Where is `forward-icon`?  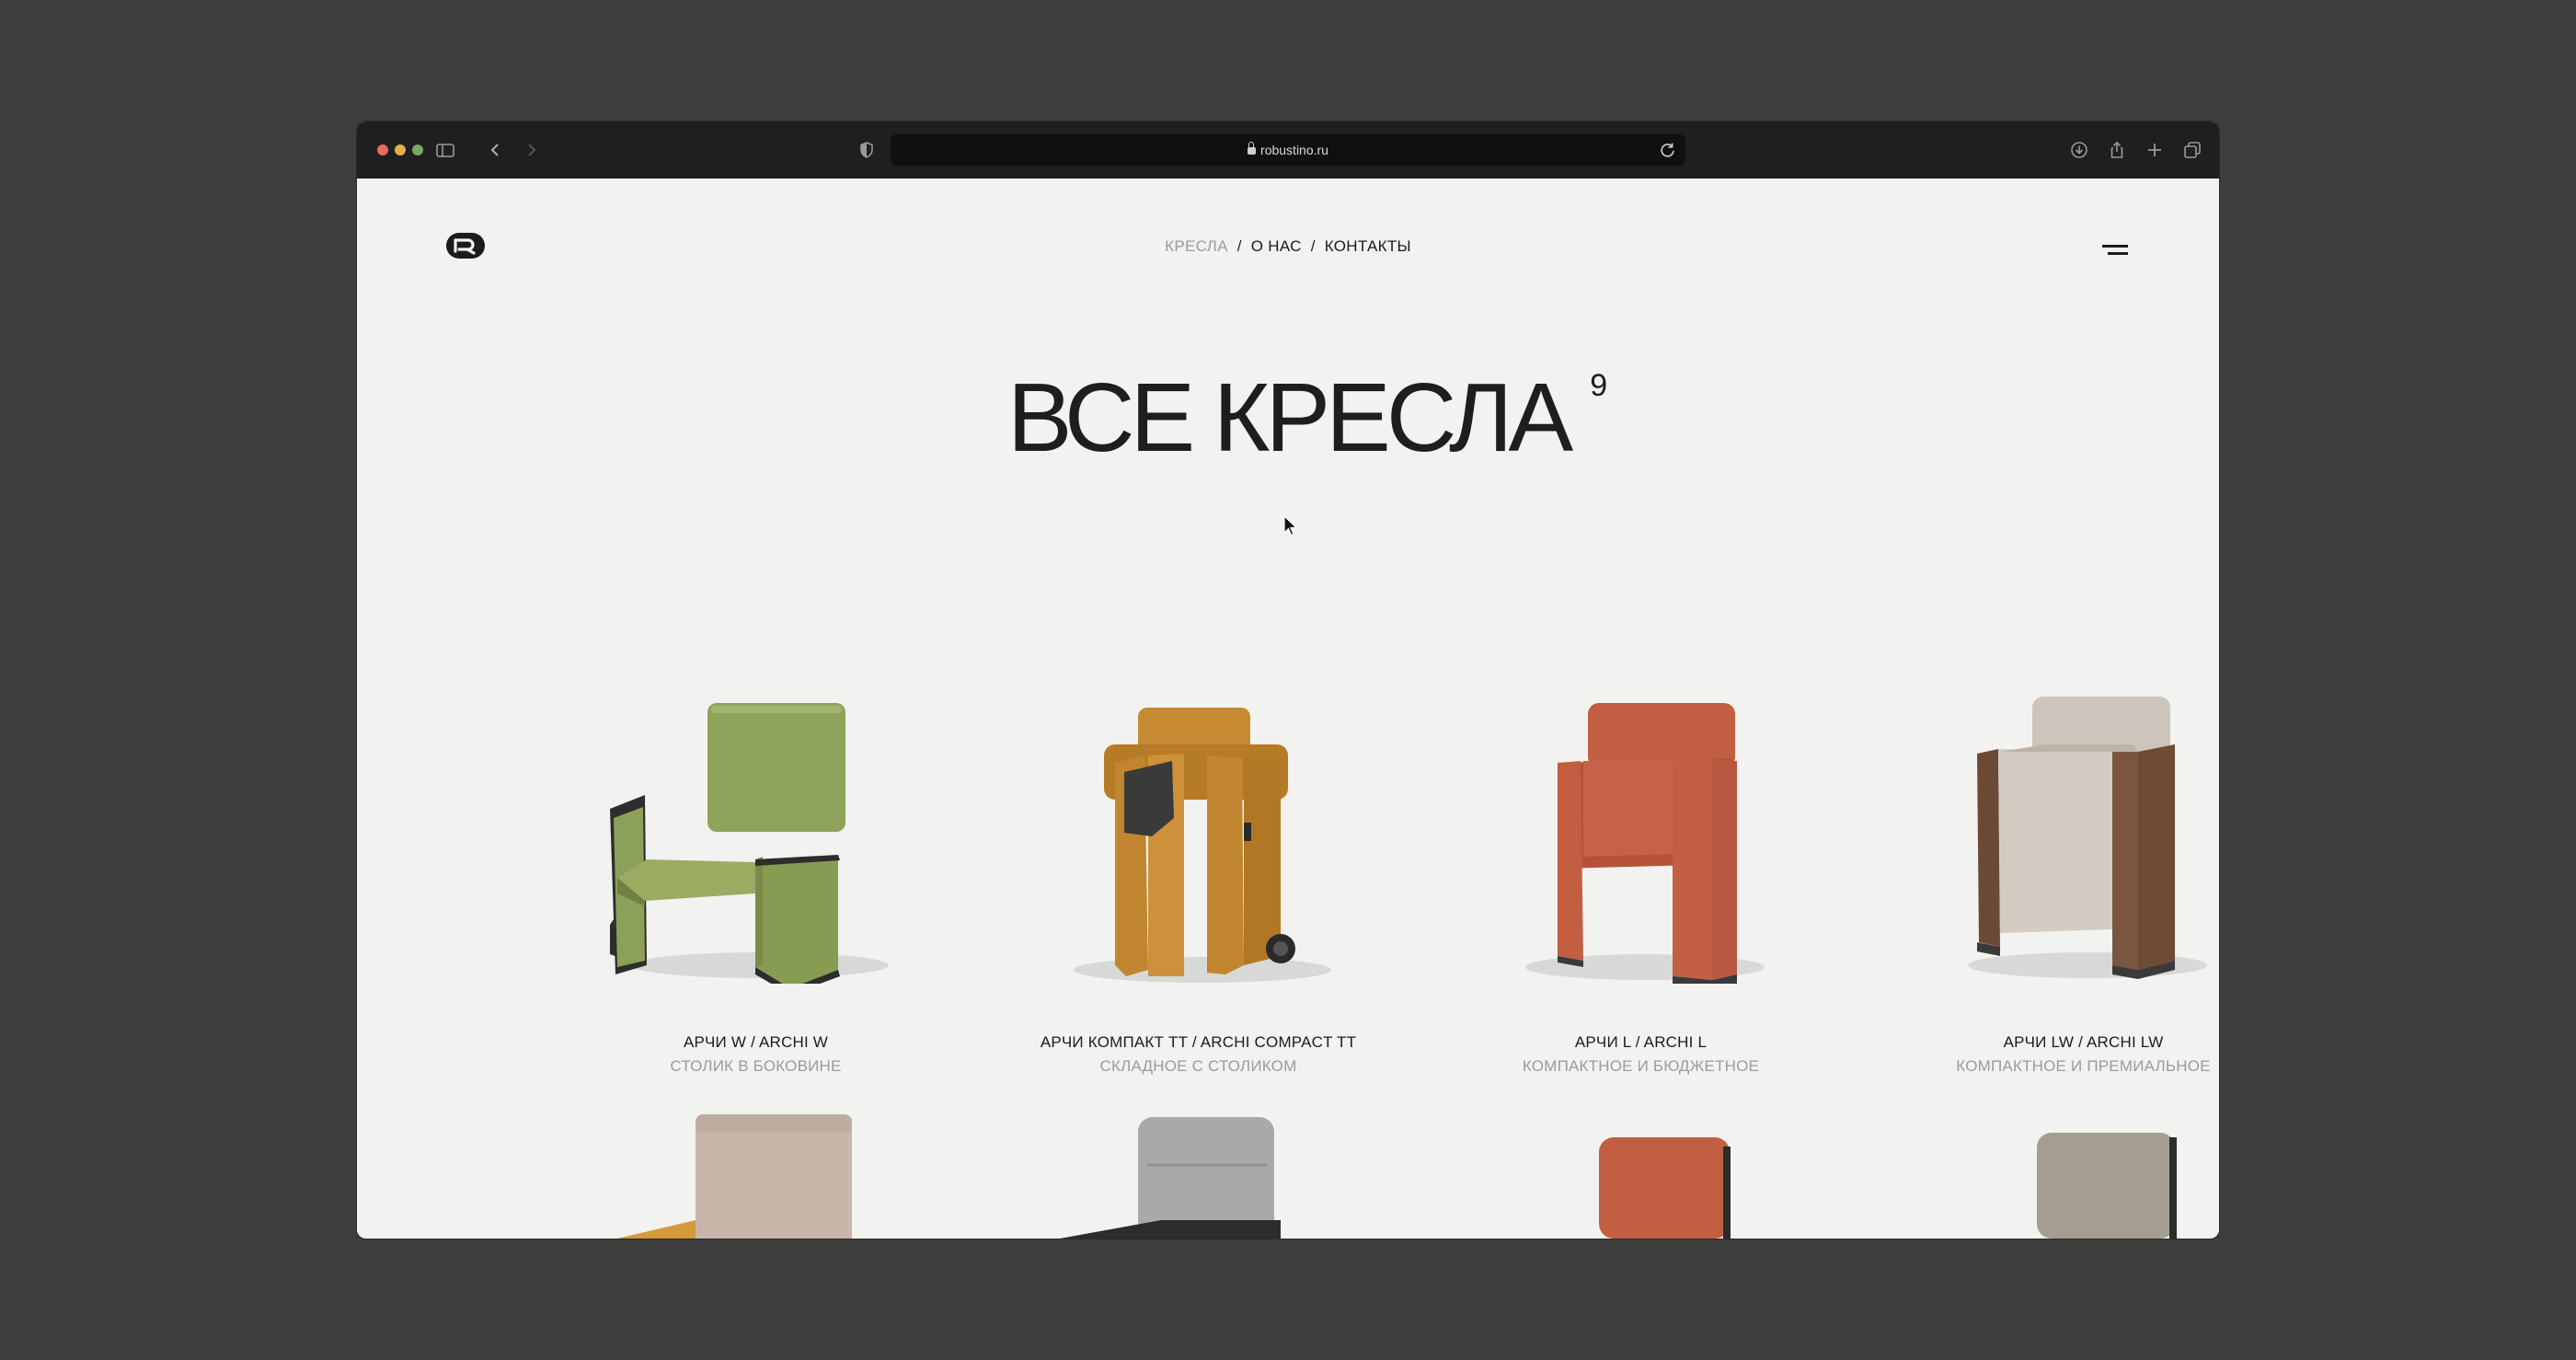 forward-icon is located at coordinates (532, 150).